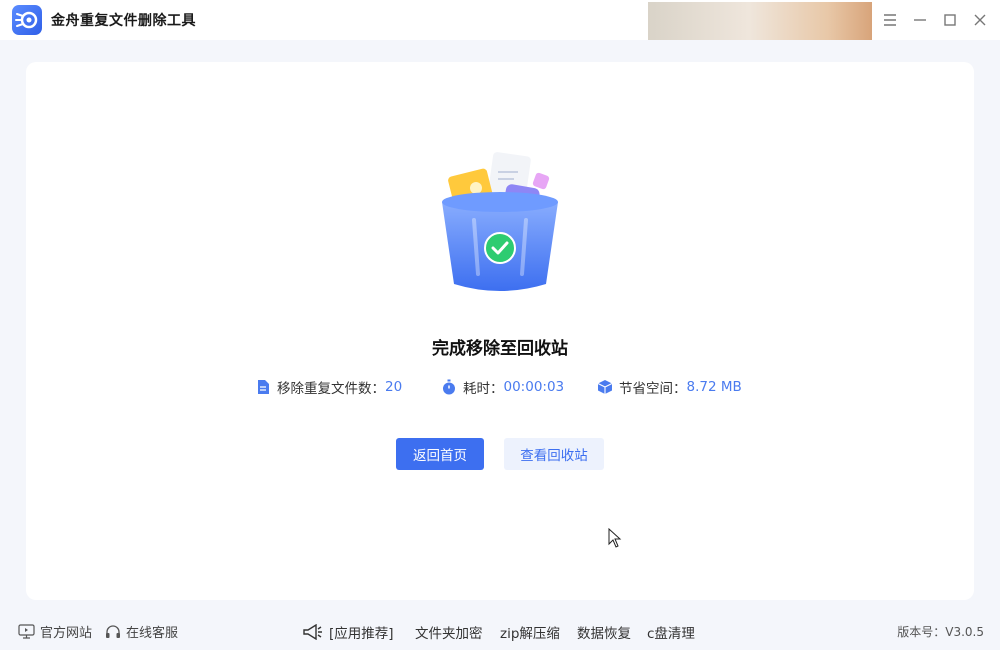 Image resolution: width=1000 pixels, height=650 pixels. I want to click on megaphone-icon, so click(312, 632).